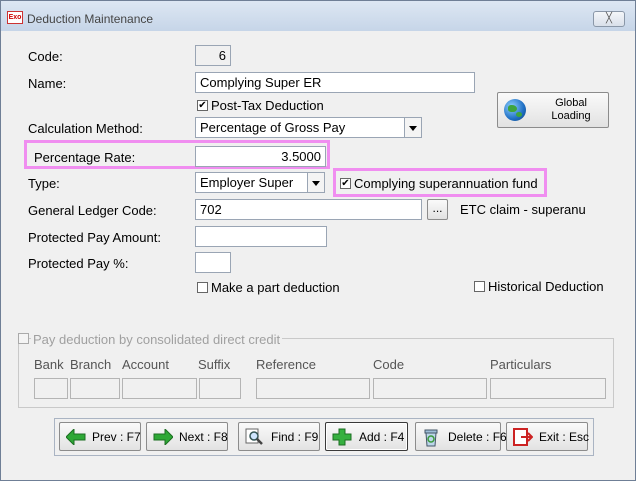 The width and height of the screenshot is (636, 481). I want to click on arrow-right-icon, so click(163, 437).